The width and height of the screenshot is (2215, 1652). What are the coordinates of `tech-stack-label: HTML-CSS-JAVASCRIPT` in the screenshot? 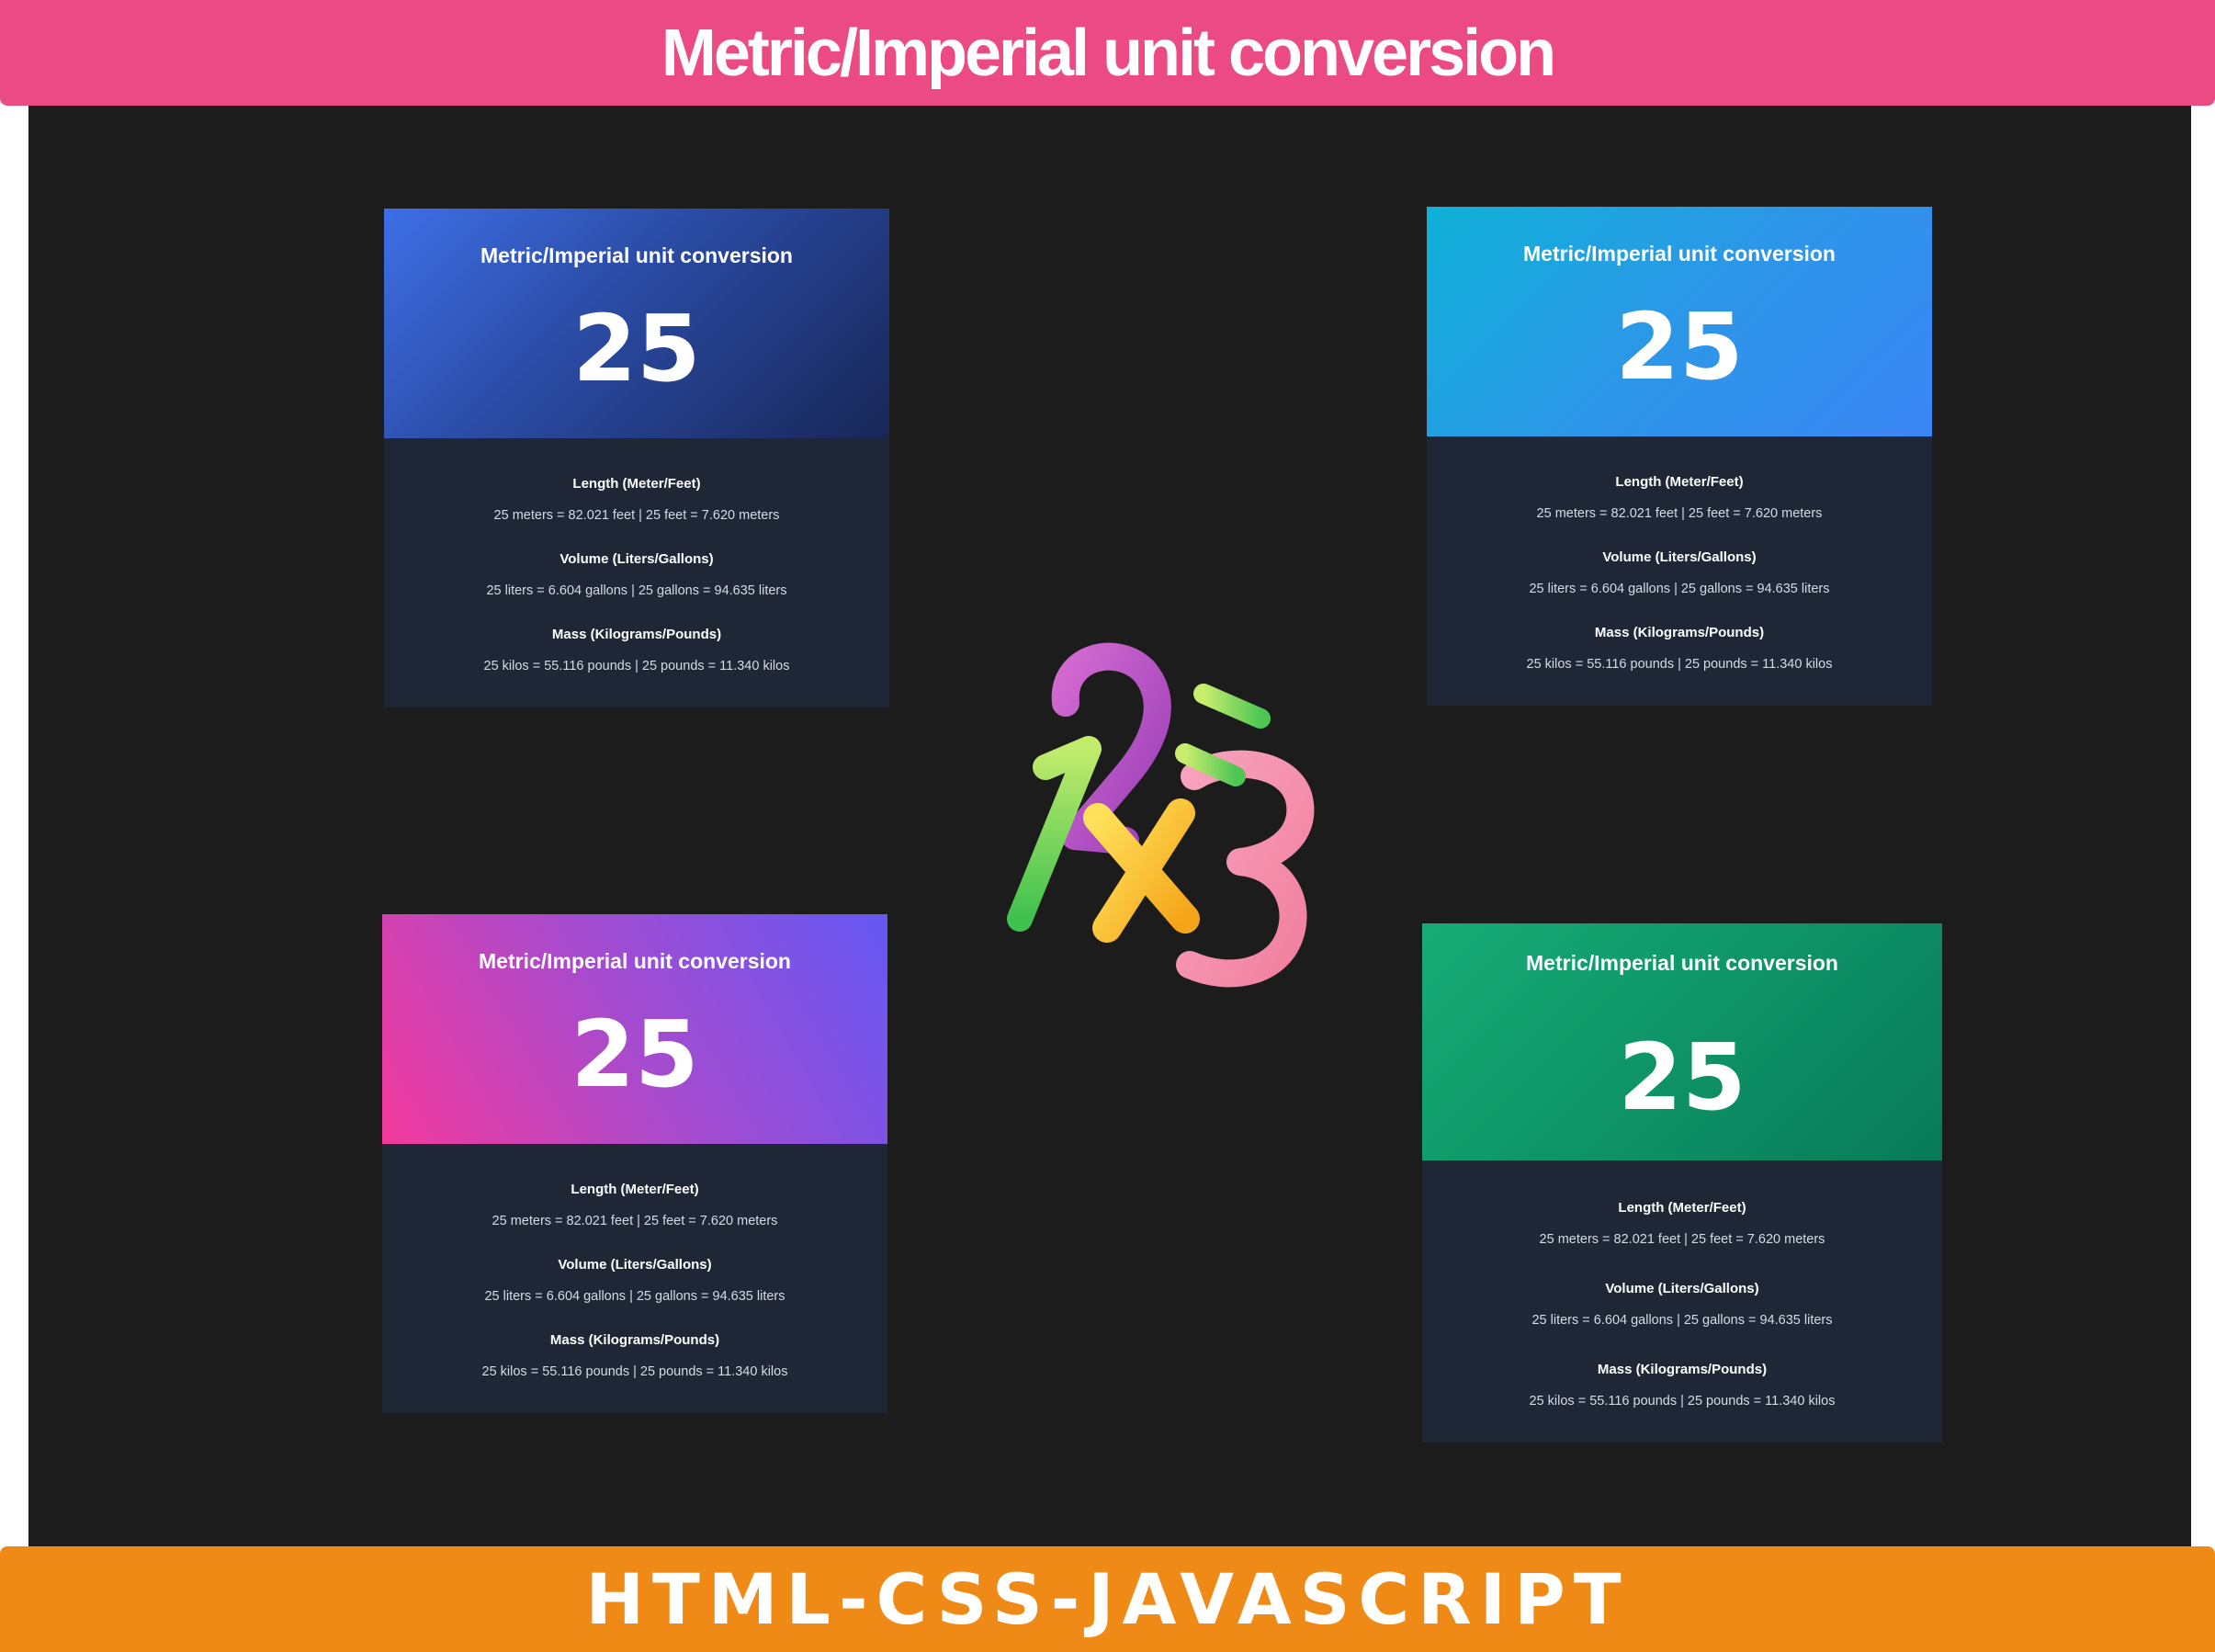 It's located at (1108, 1598).